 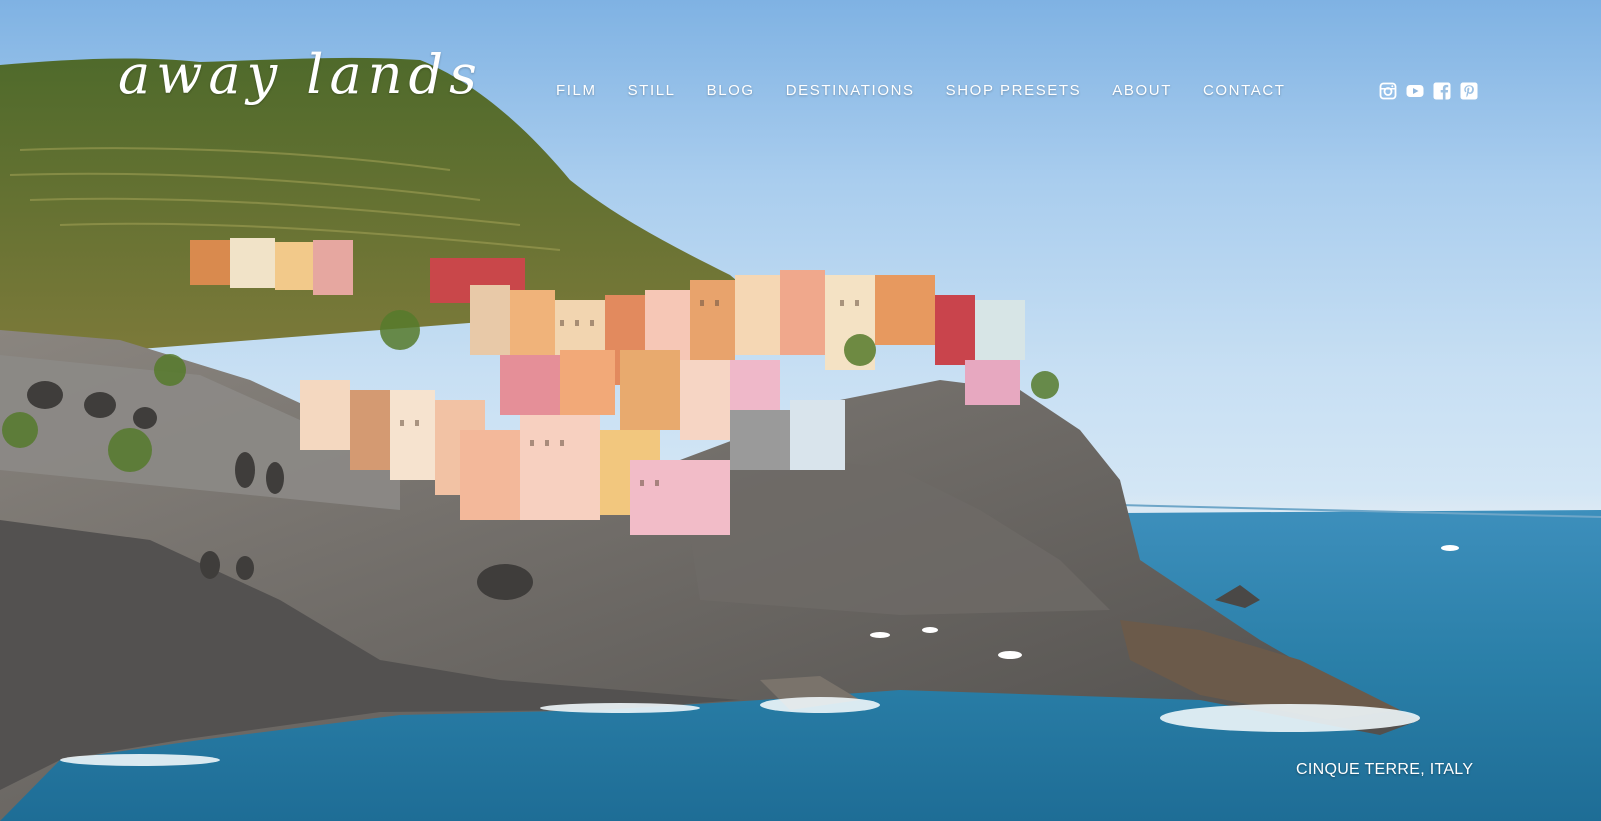 I want to click on pinterest-icon, so click(x=1469, y=91).